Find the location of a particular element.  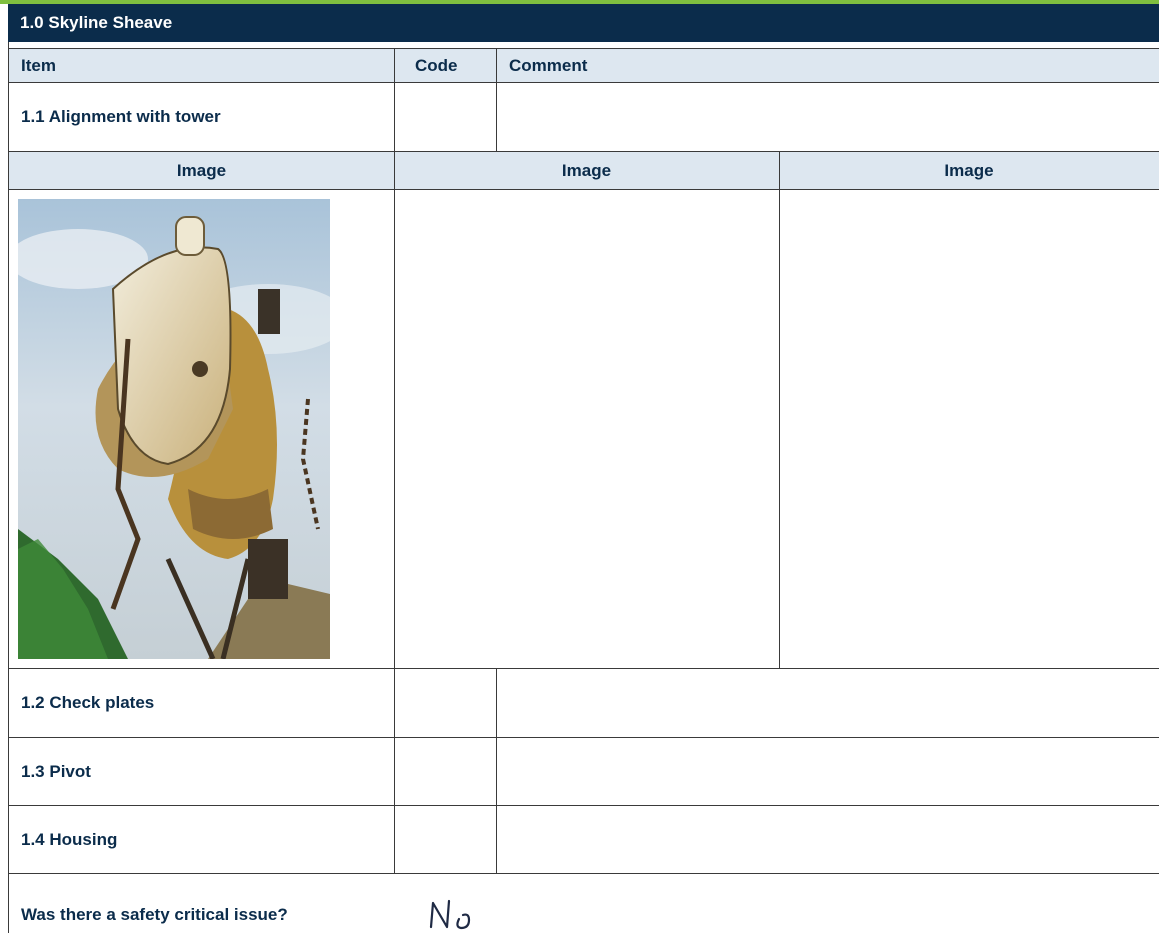

safety-answer-handwriting is located at coordinates (450, 914).